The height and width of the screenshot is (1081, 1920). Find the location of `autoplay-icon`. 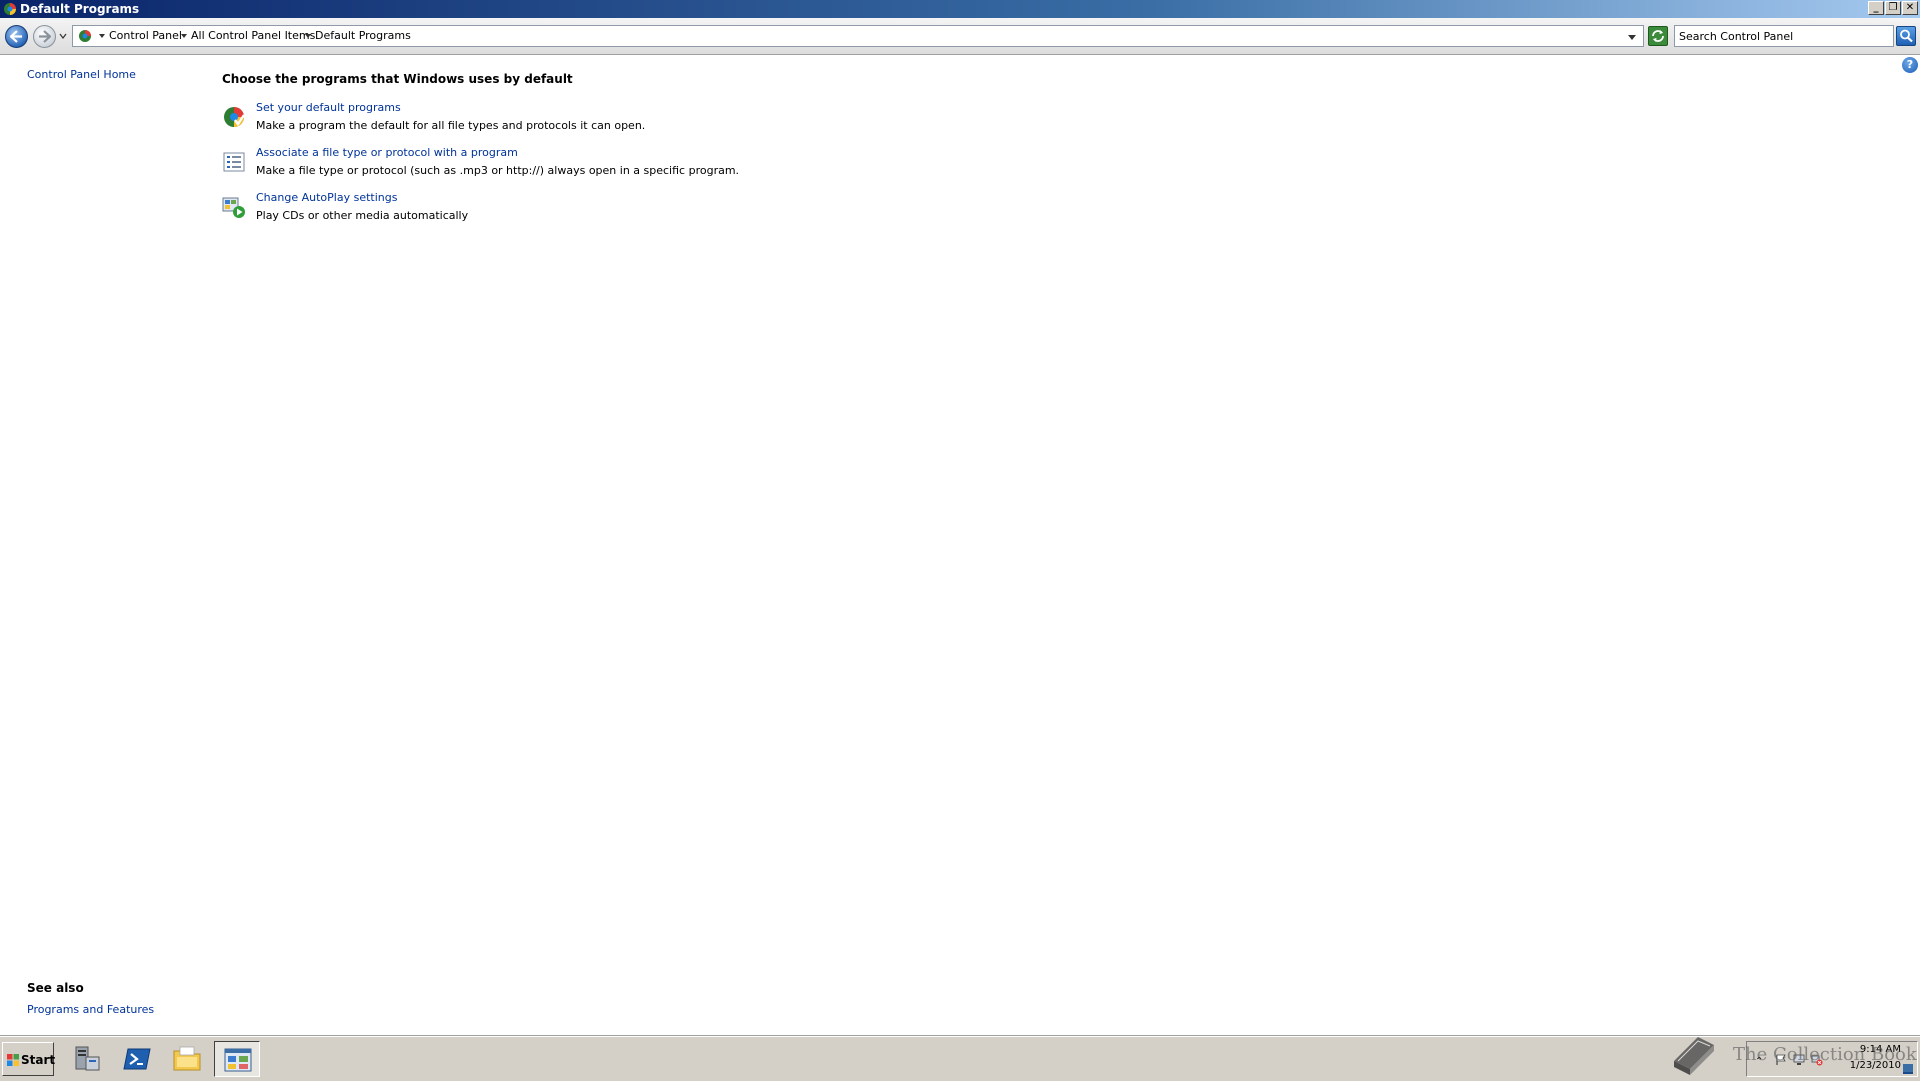

autoplay-icon is located at coordinates (233, 207).